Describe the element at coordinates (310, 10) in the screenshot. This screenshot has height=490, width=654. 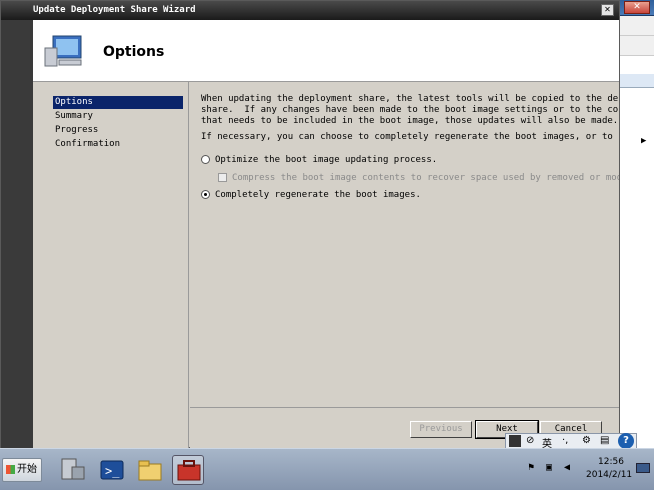
I see `wizard-titlebar: Update Deployment Share Wizard ✕` at that location.